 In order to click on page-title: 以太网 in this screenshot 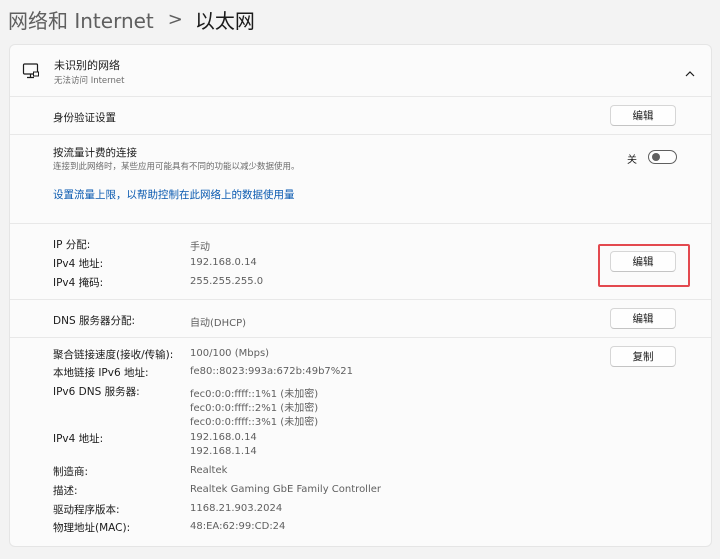, I will do `click(224, 20)`.